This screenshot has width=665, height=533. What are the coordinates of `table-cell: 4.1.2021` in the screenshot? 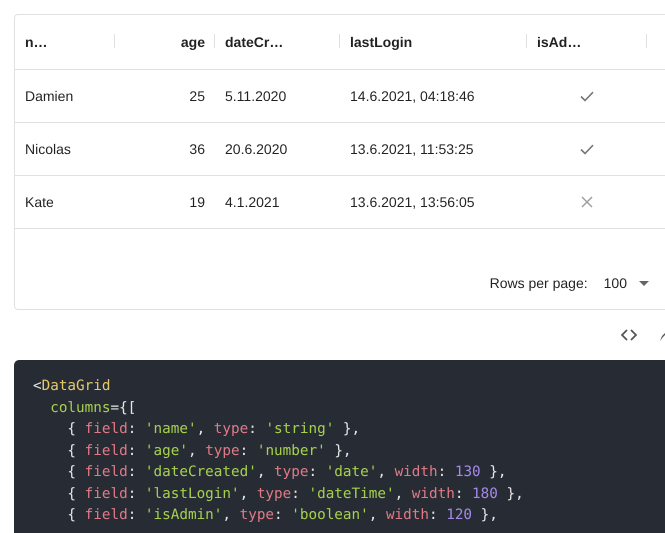 It's located at (252, 202).